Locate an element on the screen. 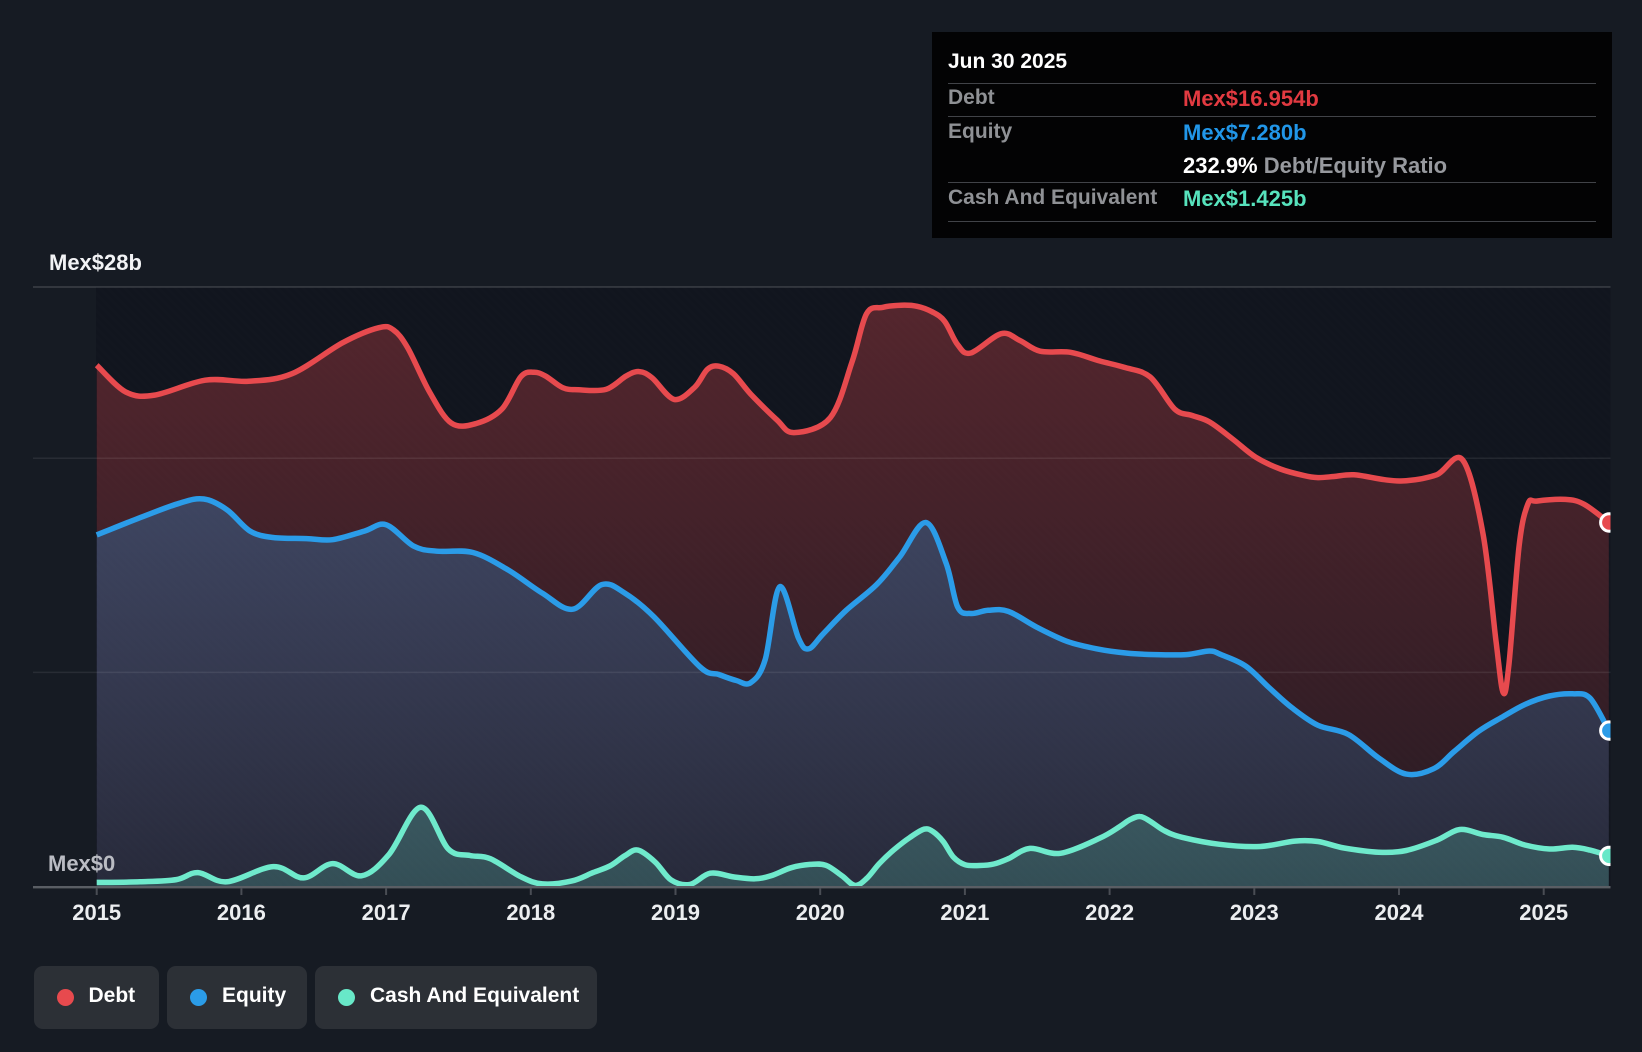  svg-text: 2020 is located at coordinates (820, 912).